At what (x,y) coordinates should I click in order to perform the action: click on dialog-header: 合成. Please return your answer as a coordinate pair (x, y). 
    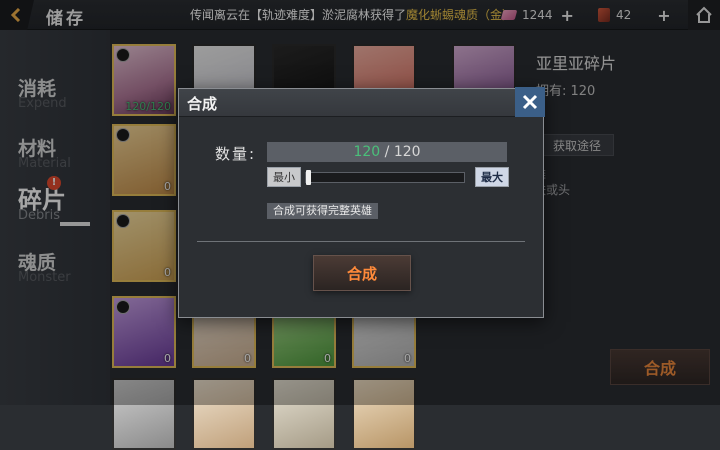
    Looking at the image, I should click on (361, 103).